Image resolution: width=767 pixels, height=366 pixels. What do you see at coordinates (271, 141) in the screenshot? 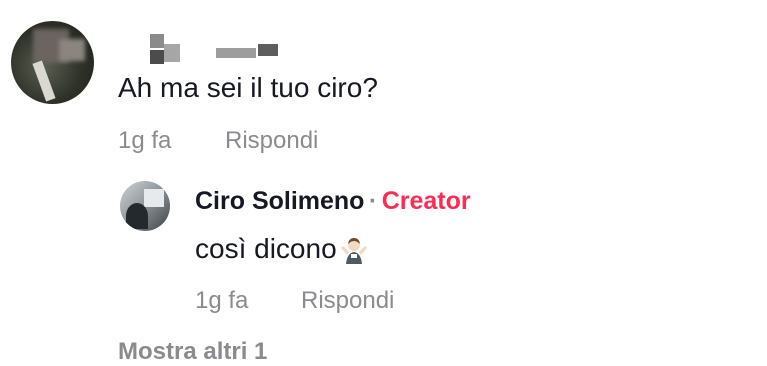
I see `reply-button: Rispondi` at bounding box center [271, 141].